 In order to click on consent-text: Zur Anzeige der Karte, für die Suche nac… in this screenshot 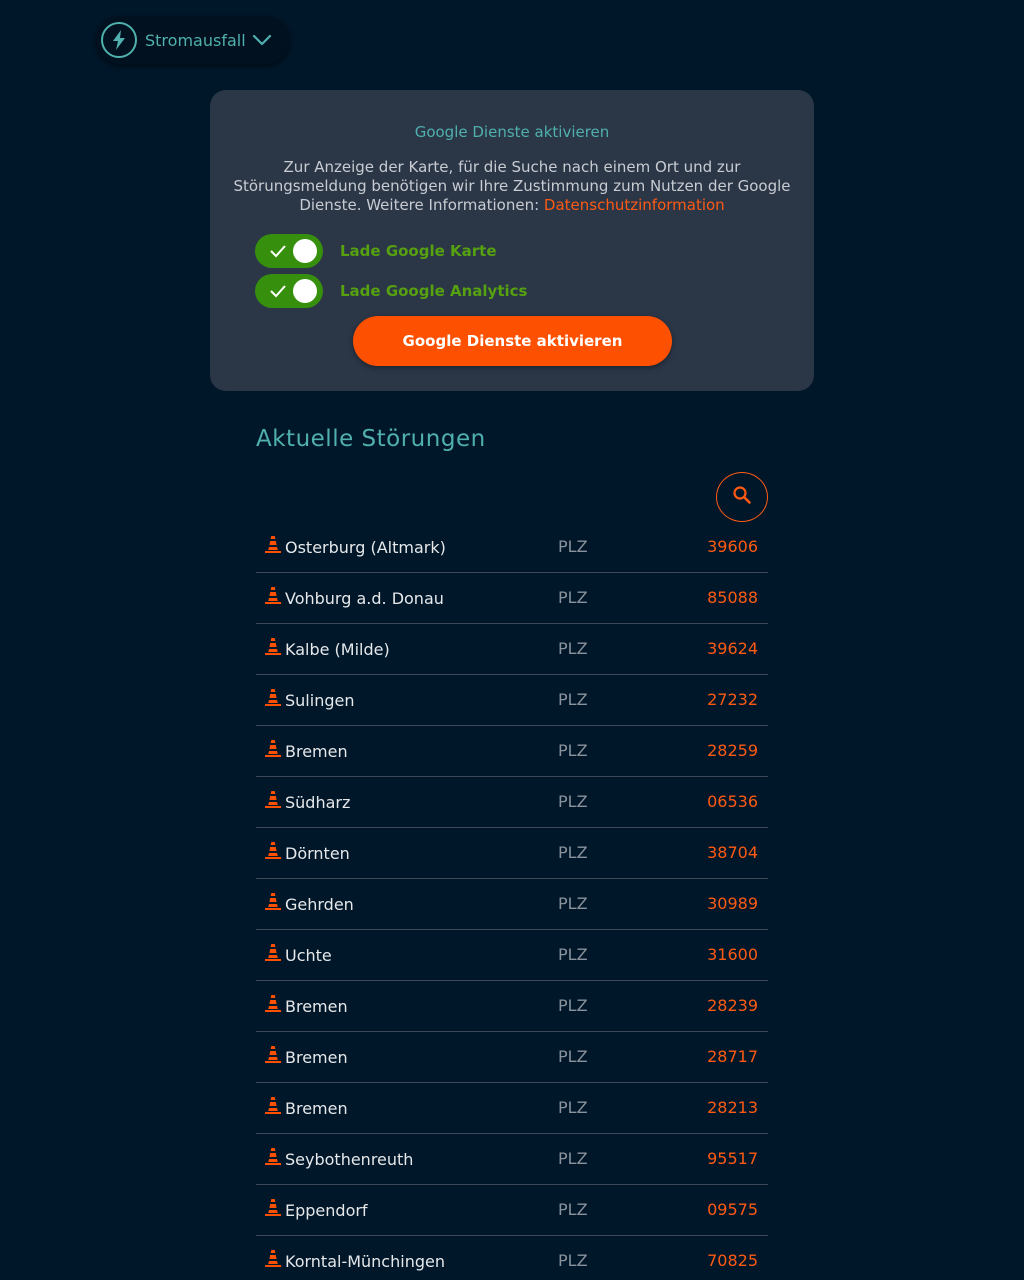, I will do `click(512, 186)`.